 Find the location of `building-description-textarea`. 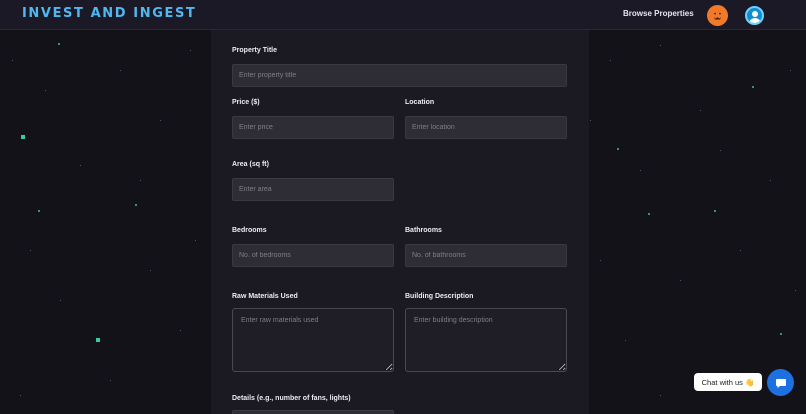

building-description-textarea is located at coordinates (486, 340).